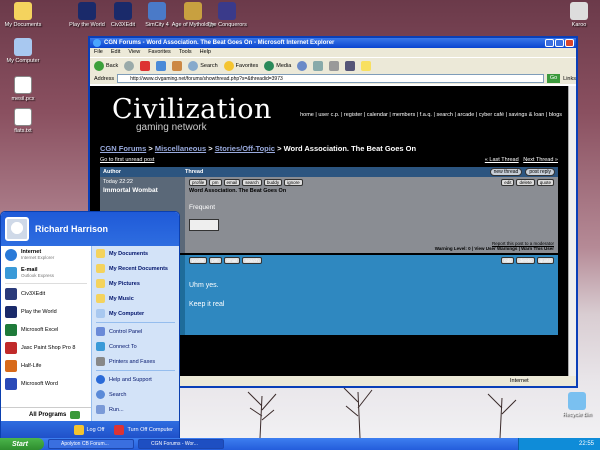  Describe the element at coordinates (134, 52) in the screenshot. I see `menu-view: View` at that location.